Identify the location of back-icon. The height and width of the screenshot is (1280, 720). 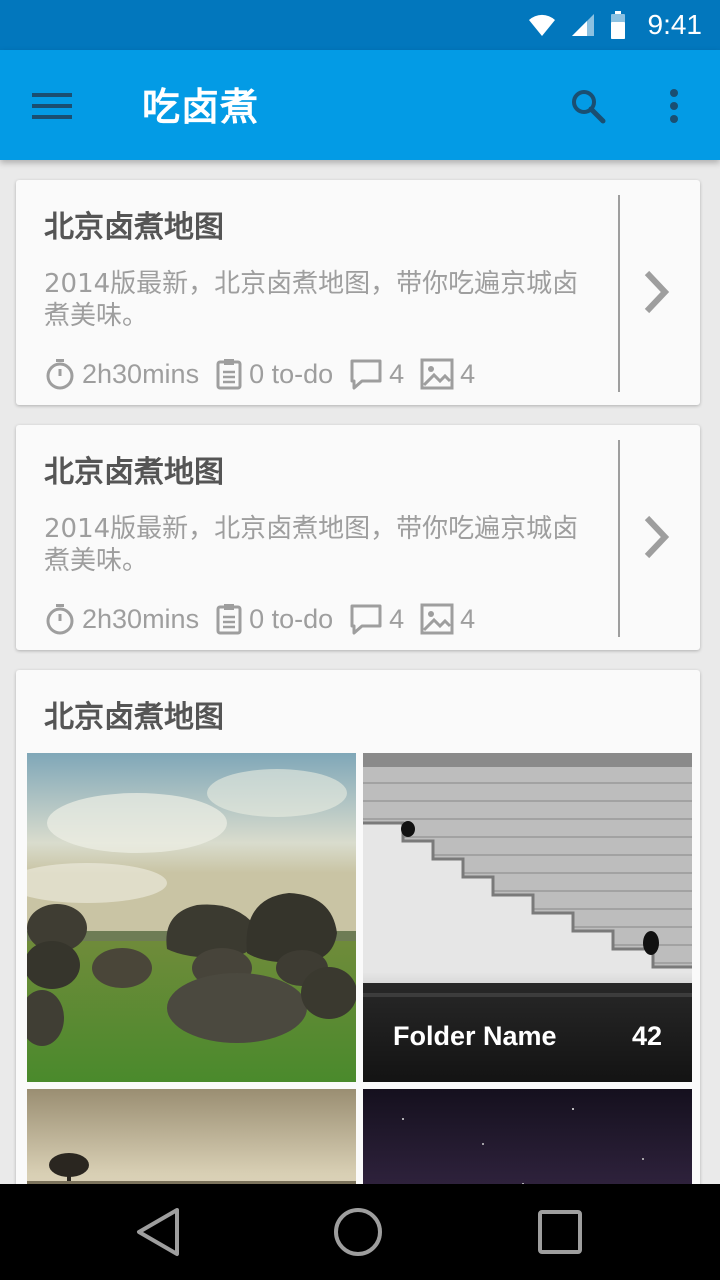
(158, 1232).